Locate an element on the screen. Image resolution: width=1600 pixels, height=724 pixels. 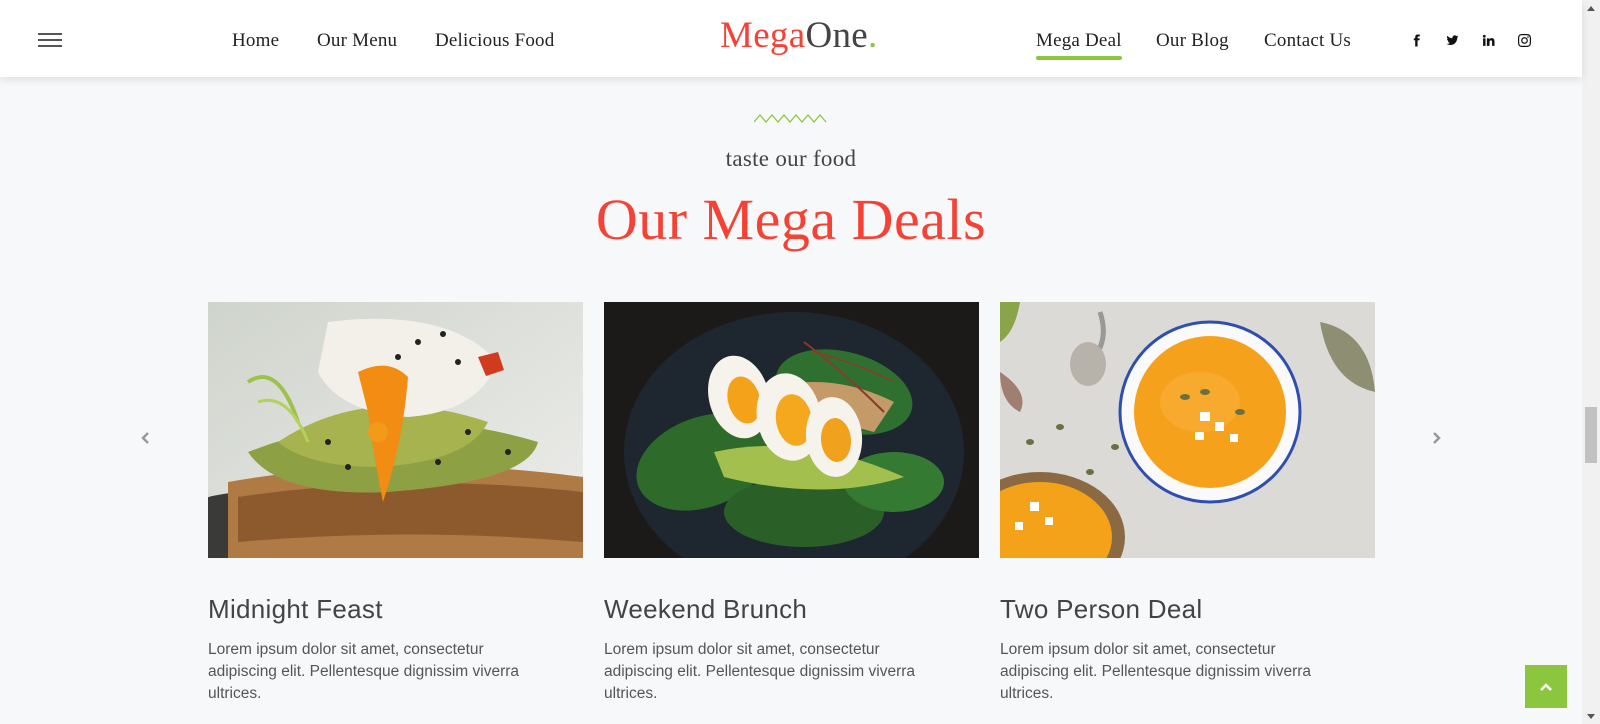
nav-link-contact-us: Contact Us is located at coordinates (1307, 41).